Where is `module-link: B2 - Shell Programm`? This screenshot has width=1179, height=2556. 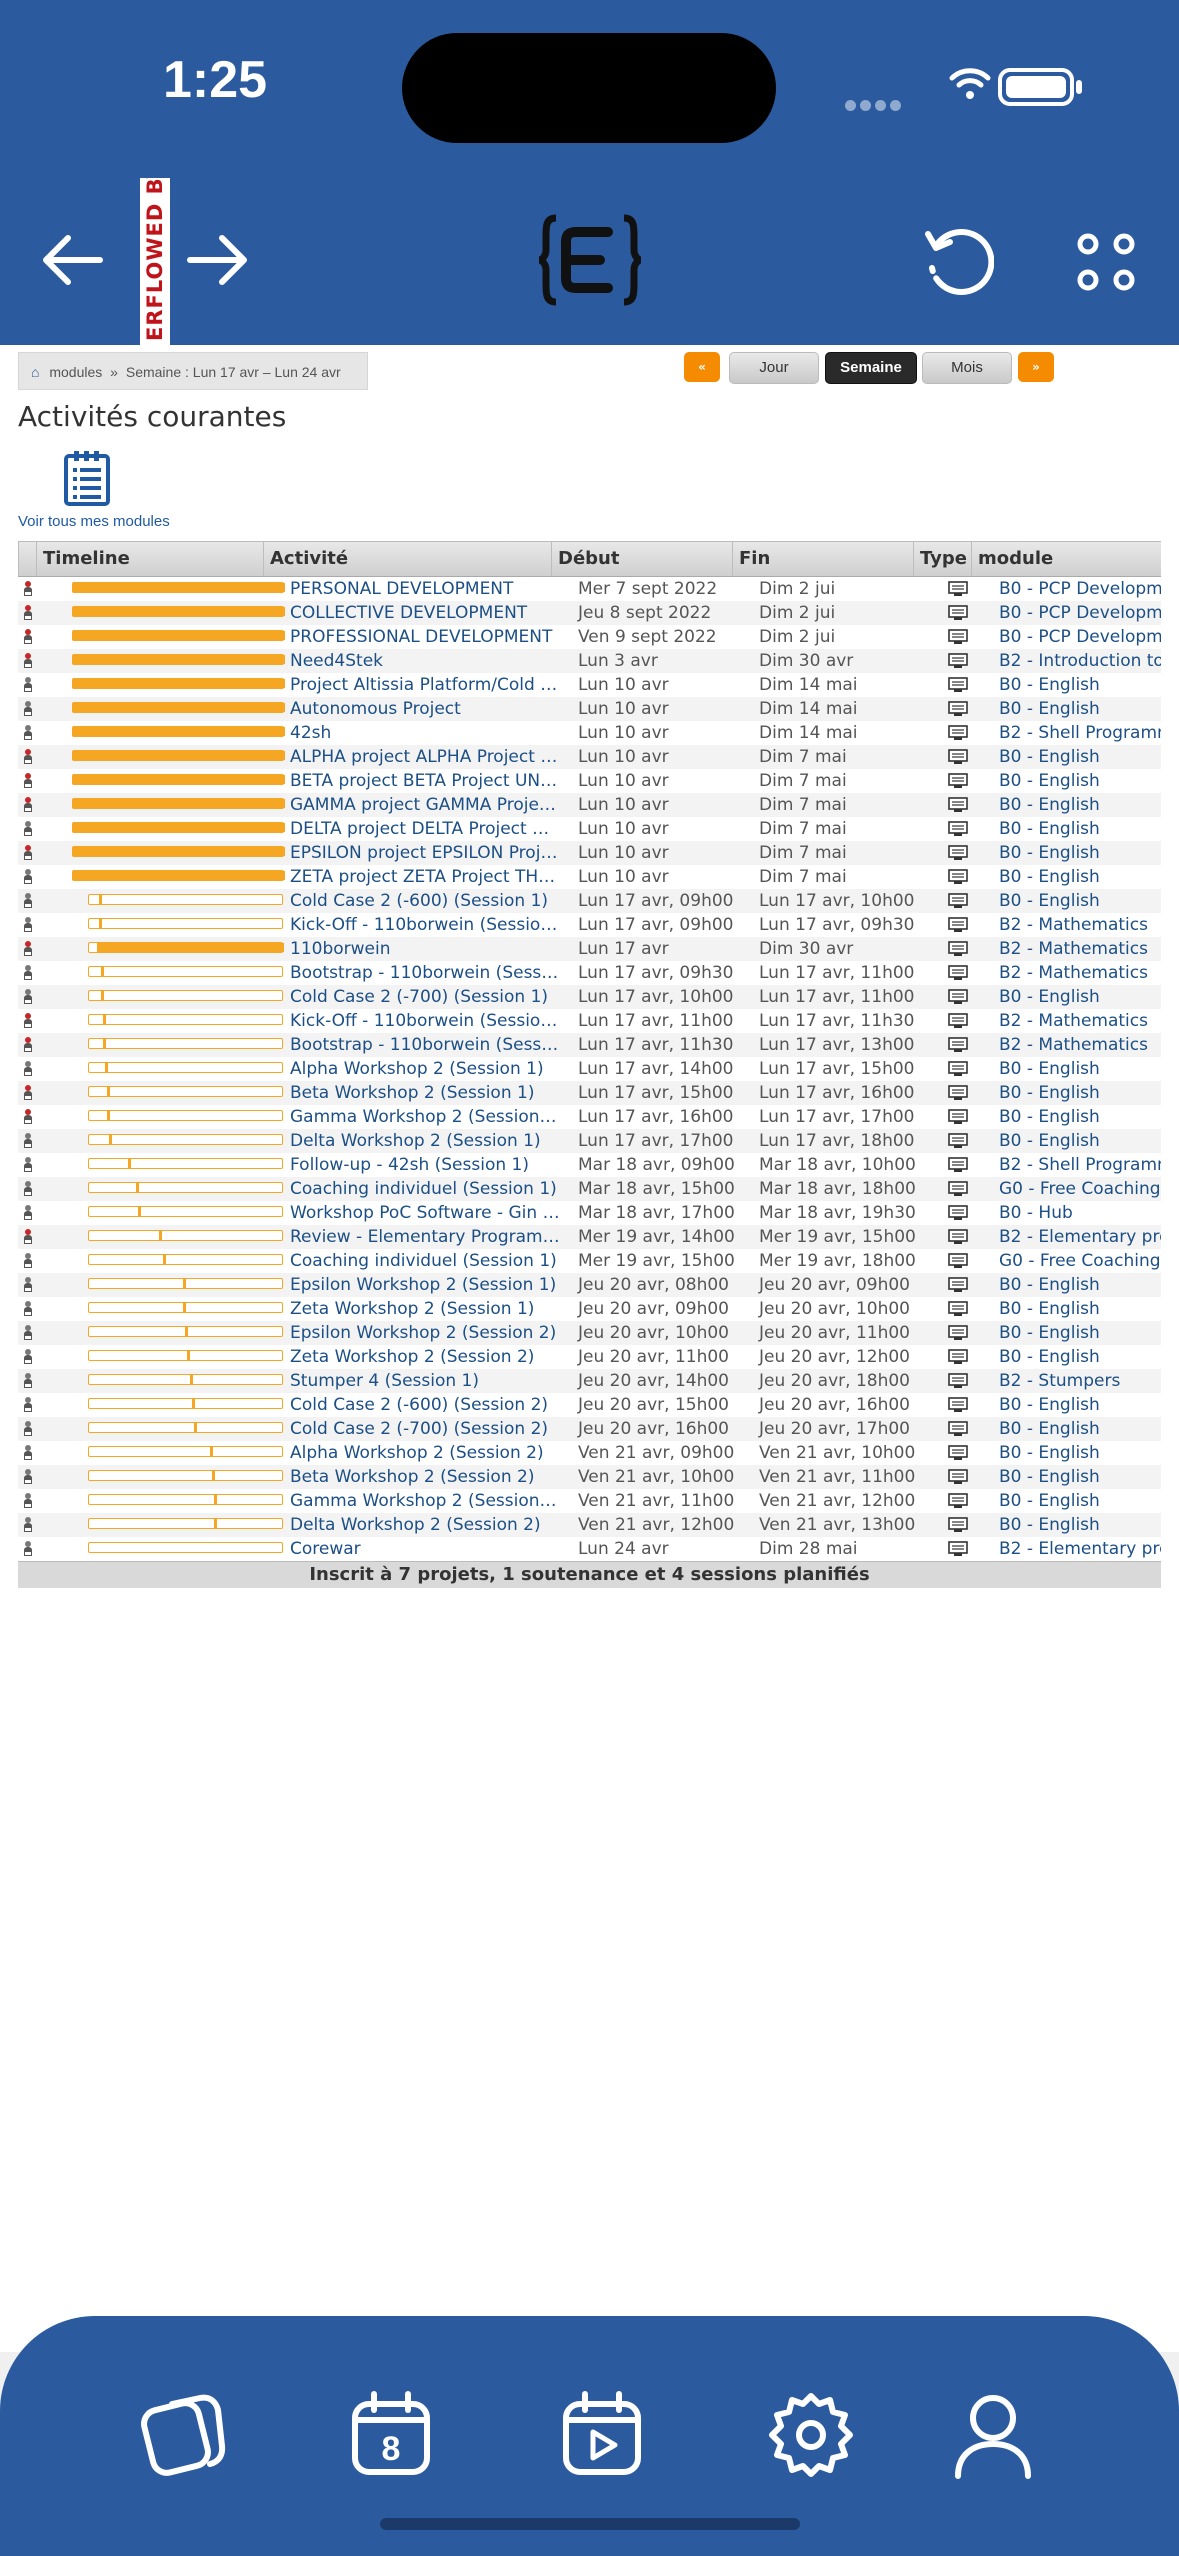 module-link: B2 - Shell Programm is located at coordinates (1080, 733).